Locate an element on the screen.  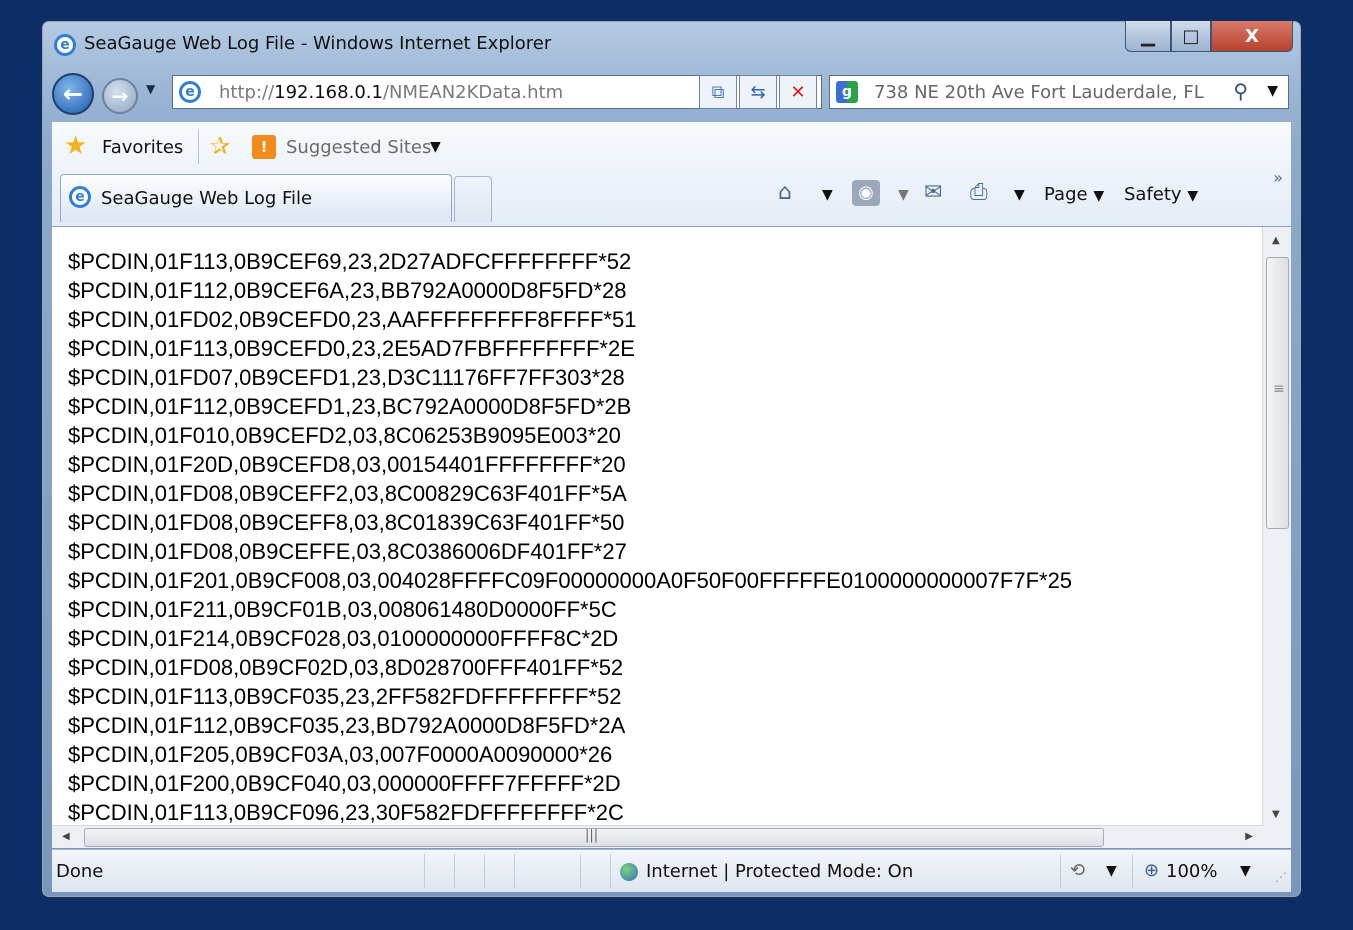
security-zone: Internet | Protected Mode: On is located at coordinates (779, 871).